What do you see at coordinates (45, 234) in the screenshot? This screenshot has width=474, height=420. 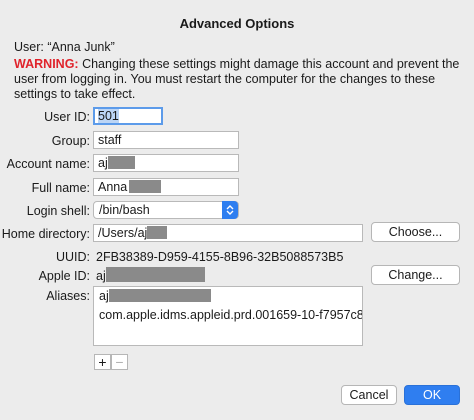 I see `home-directory-label: Home directory:` at bounding box center [45, 234].